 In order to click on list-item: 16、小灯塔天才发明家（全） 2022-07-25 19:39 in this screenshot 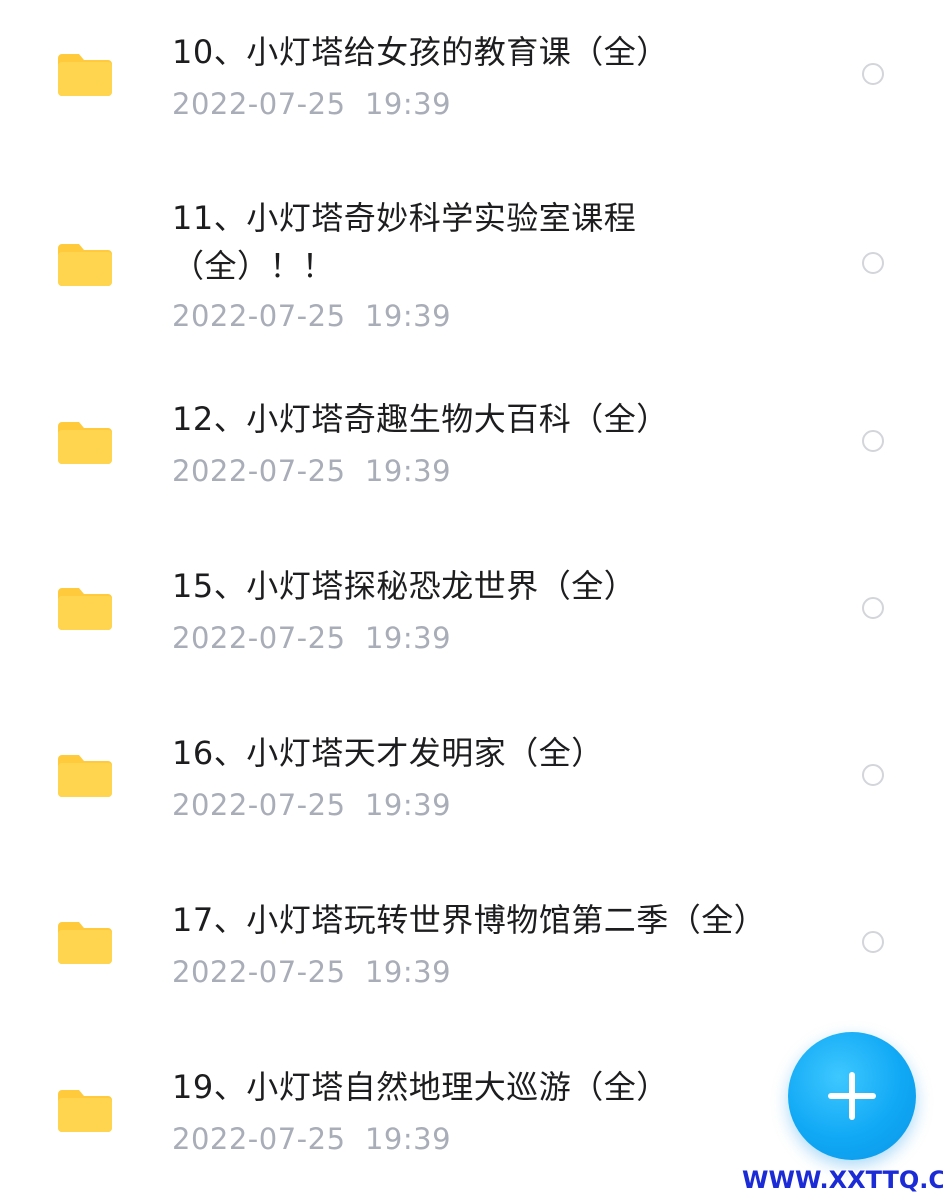, I will do `click(471, 775)`.